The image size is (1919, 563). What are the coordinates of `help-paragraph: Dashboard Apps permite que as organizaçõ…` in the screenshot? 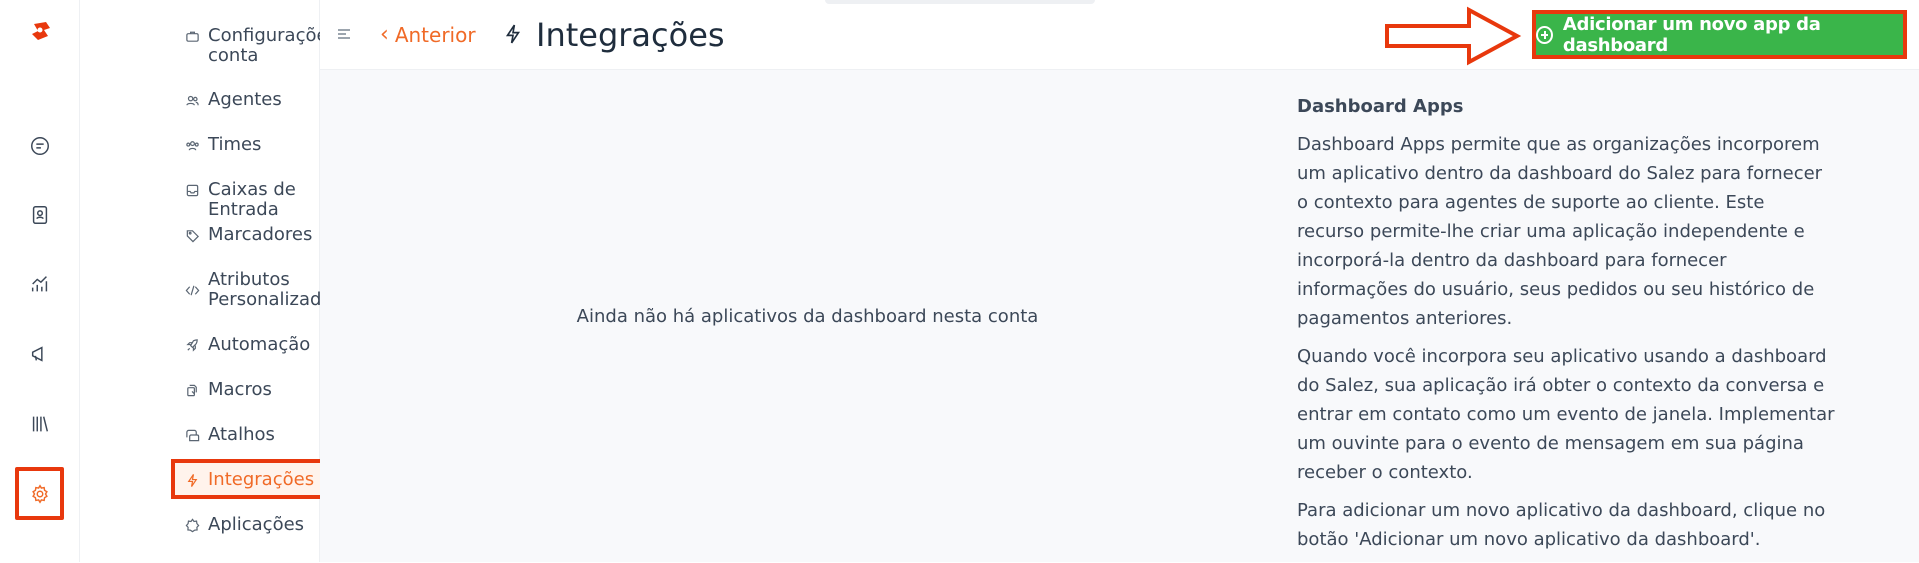 It's located at (1560, 231).